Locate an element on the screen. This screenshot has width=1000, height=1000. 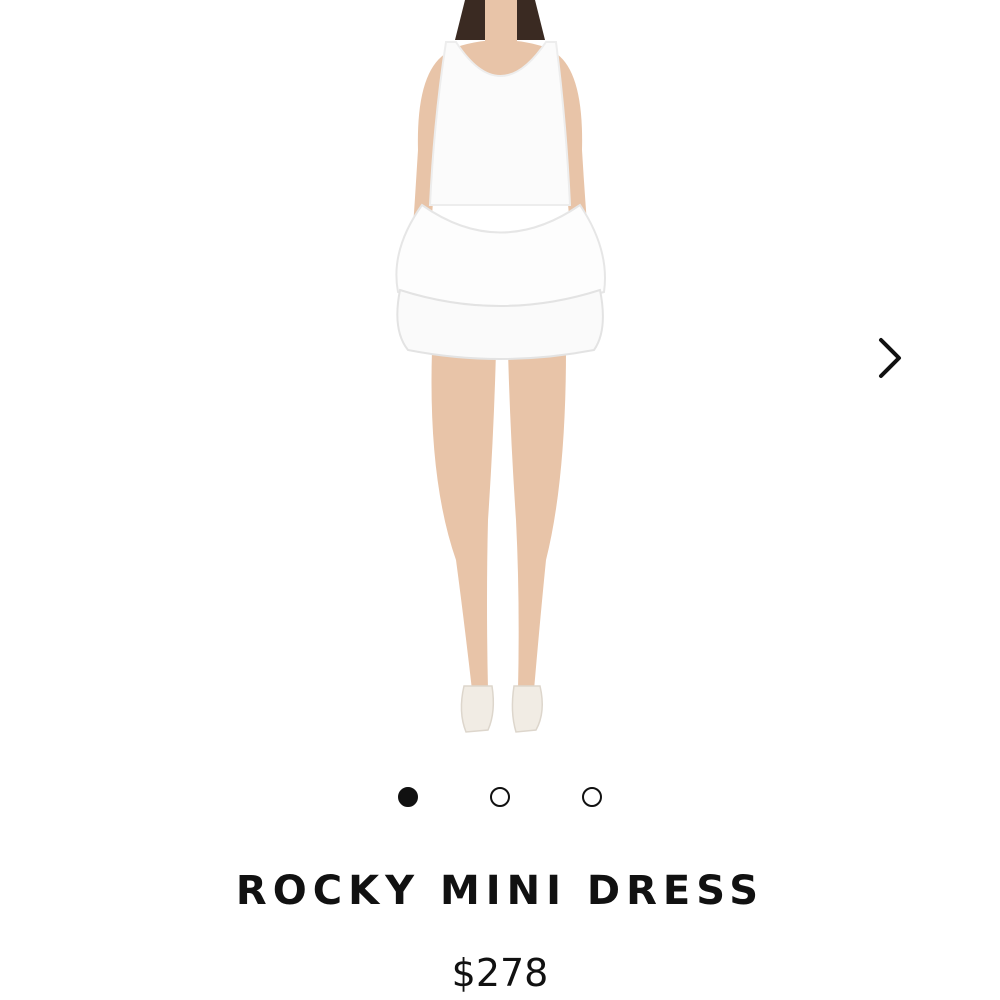
left-shoe is located at coordinates (477, 709).